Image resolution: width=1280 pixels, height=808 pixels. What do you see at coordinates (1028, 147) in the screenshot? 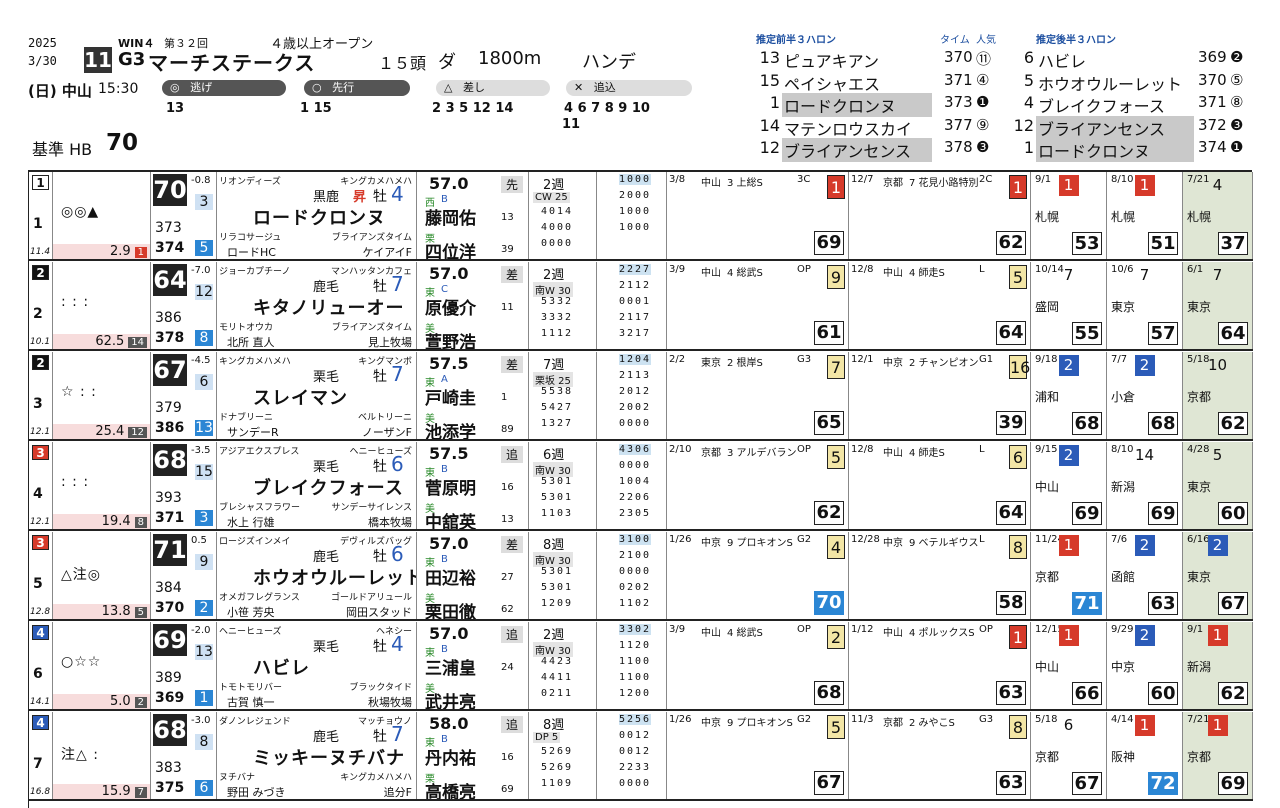
I see `back3f-no: 1` at bounding box center [1028, 147].